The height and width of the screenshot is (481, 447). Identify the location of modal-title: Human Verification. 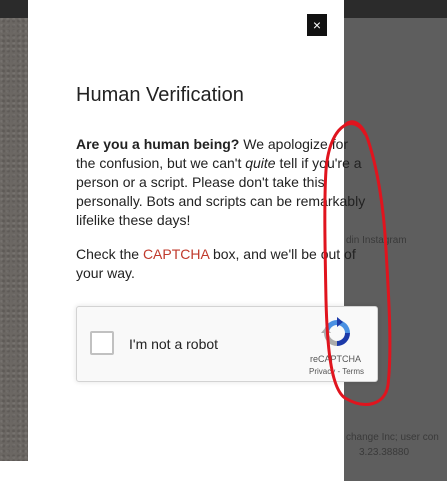
(160, 95).